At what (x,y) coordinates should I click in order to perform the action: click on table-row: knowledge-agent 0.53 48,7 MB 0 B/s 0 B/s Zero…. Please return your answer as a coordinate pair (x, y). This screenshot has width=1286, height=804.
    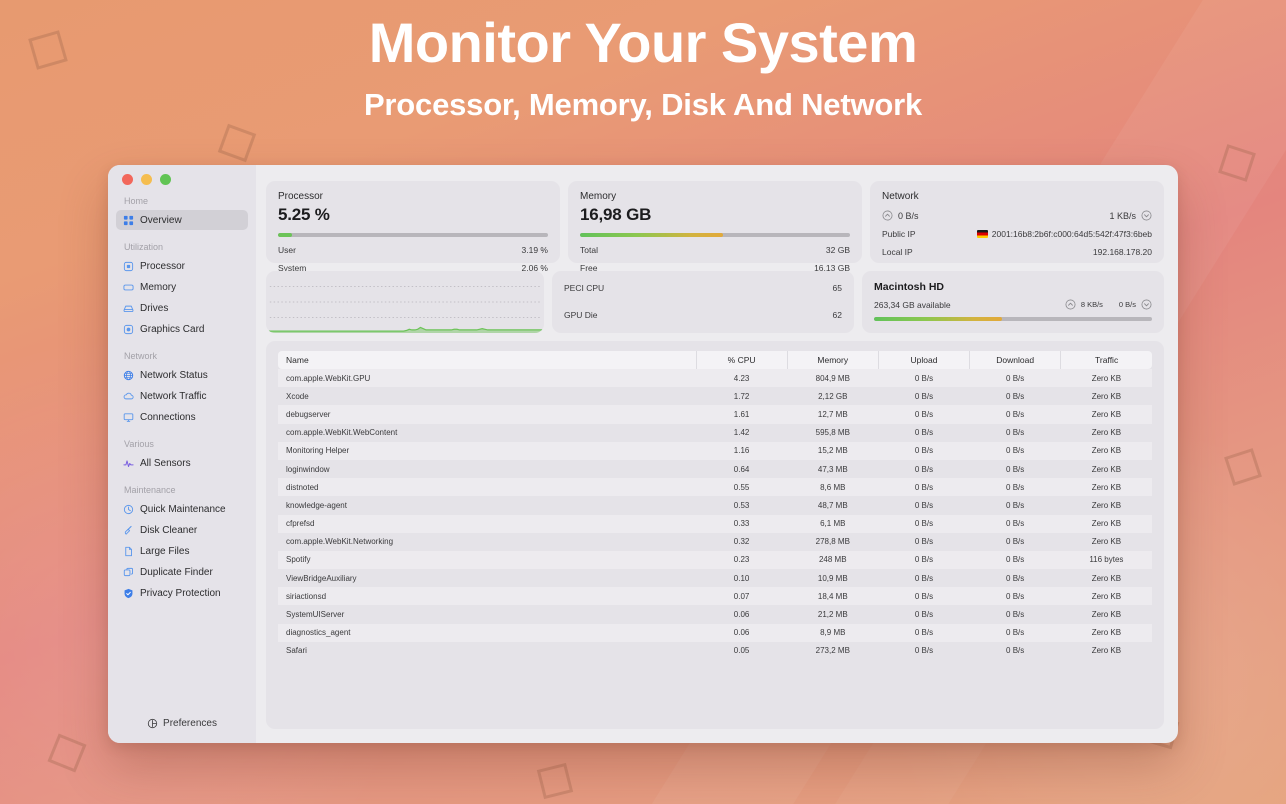
    Looking at the image, I should click on (715, 505).